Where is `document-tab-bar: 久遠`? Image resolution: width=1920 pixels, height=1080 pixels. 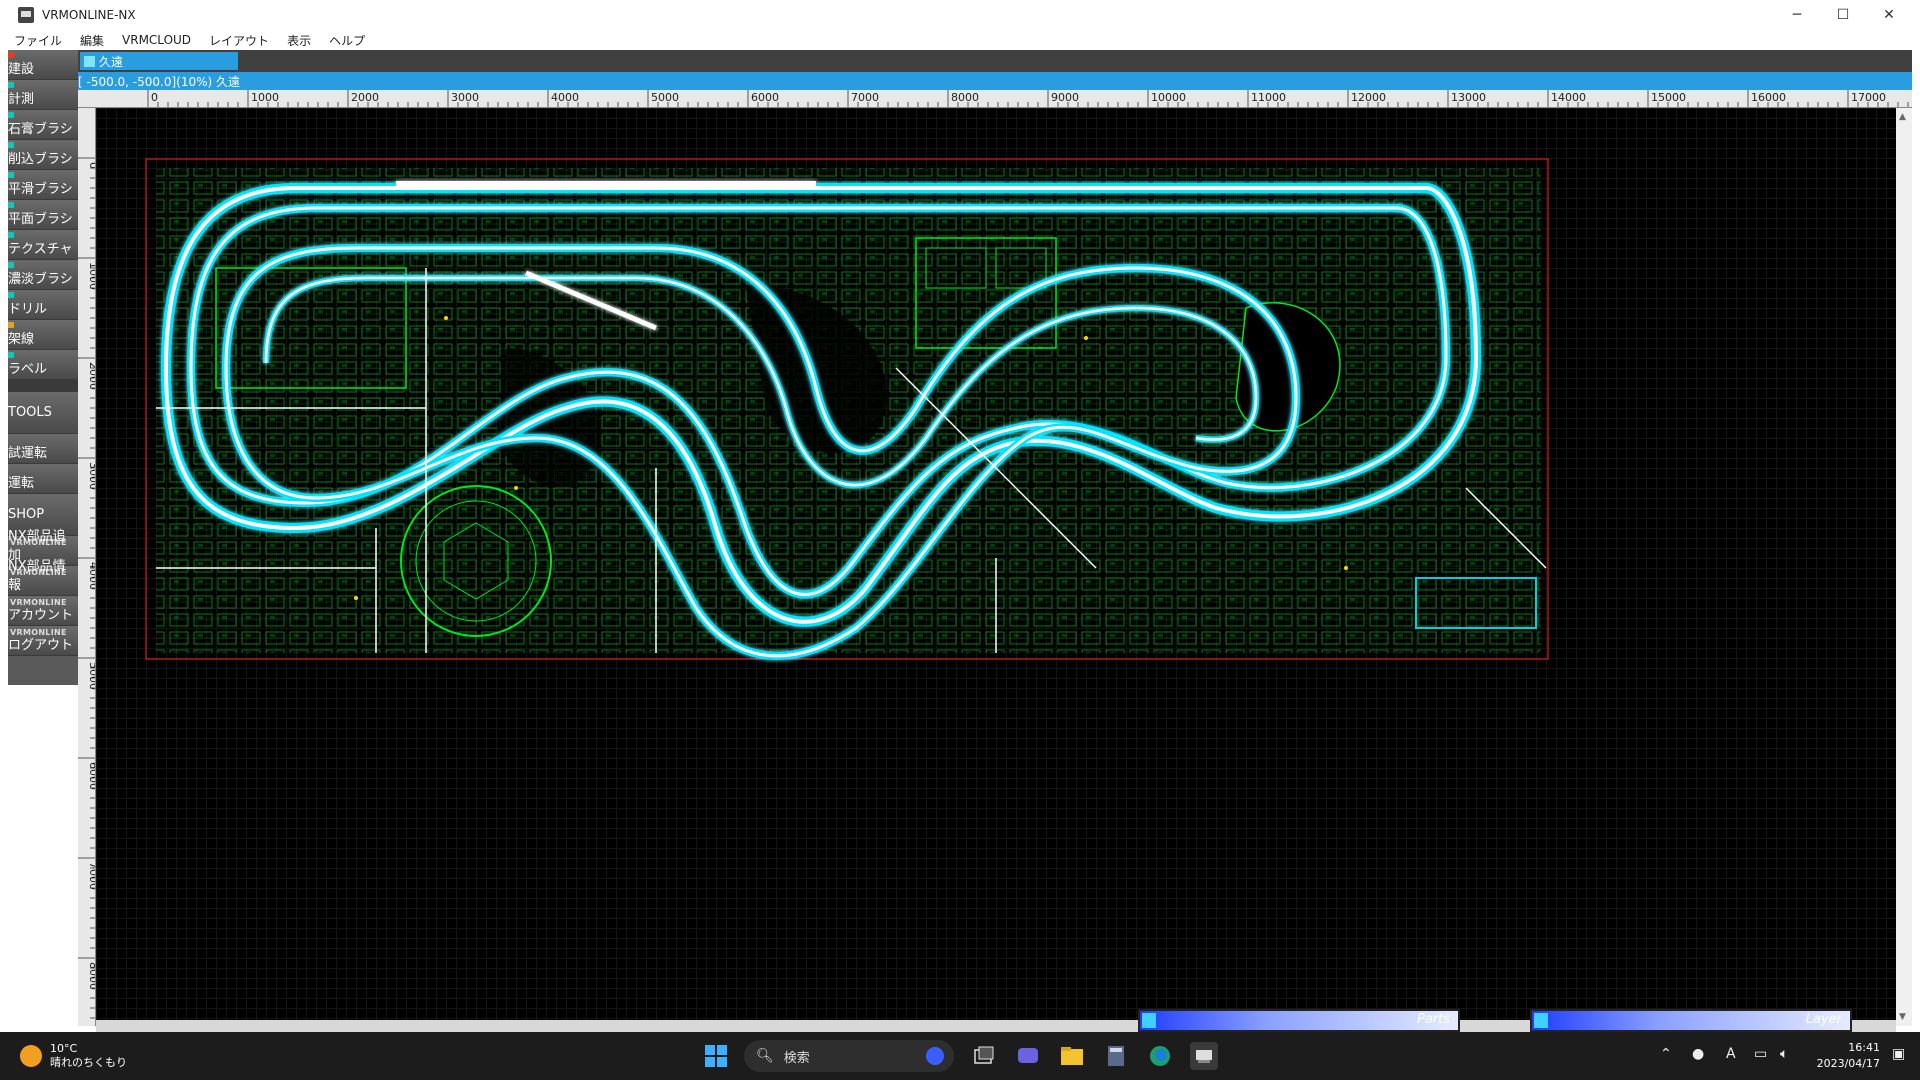
document-tab-bar: 久遠 is located at coordinates (995, 61).